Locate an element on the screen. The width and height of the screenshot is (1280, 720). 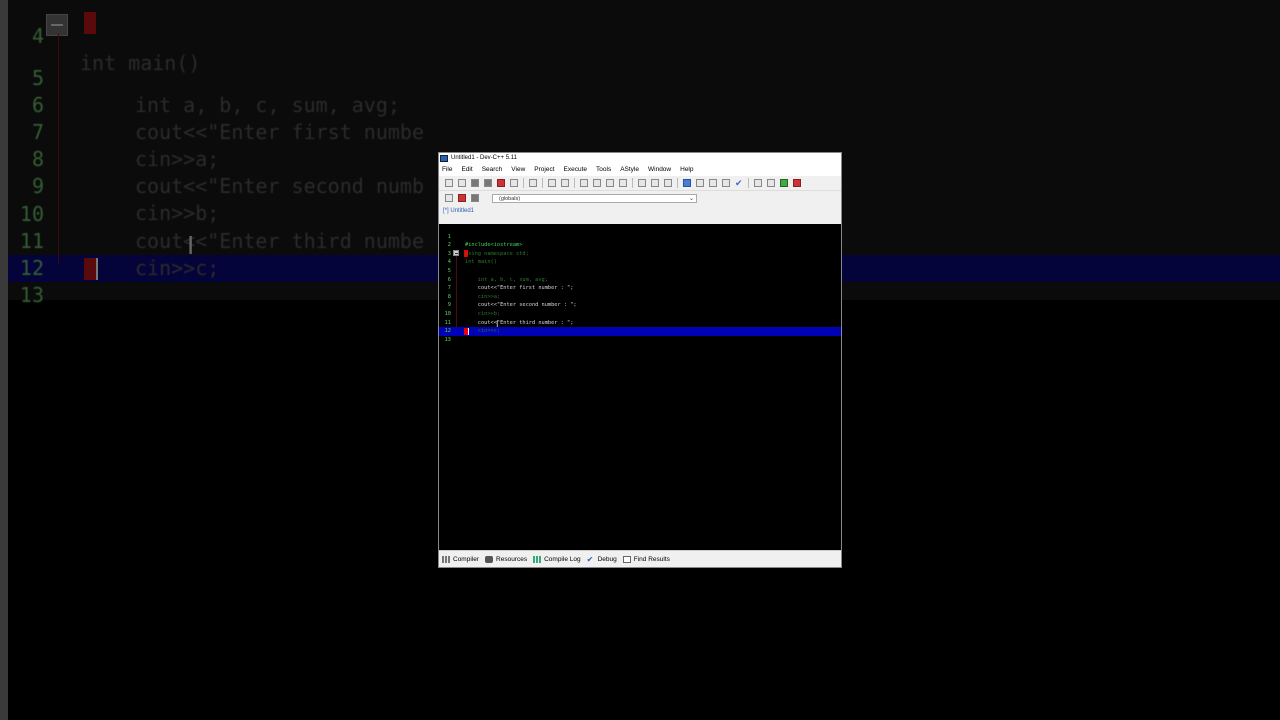
code-line: 6 cout<<"Enter first number : "; is located at coordinates (640, 279).